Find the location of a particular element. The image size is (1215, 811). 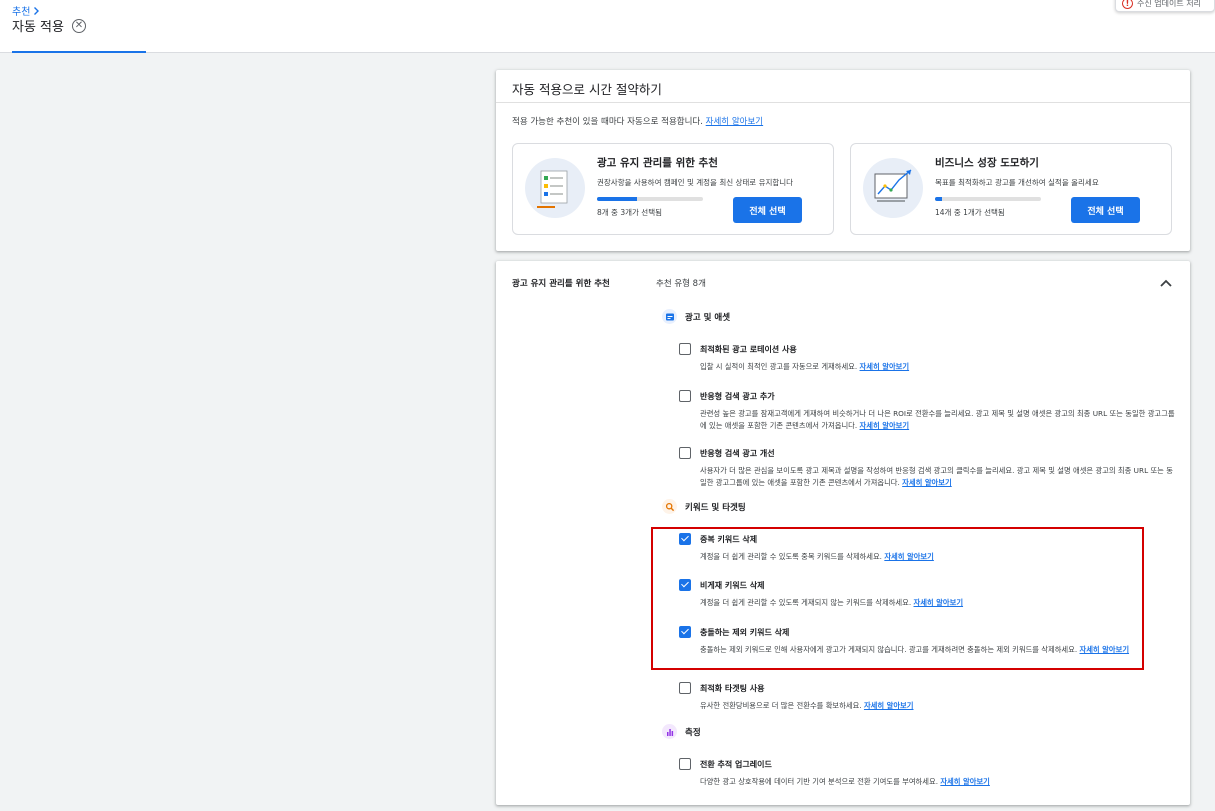

page-title: 자동 적용 is located at coordinates (38, 27).